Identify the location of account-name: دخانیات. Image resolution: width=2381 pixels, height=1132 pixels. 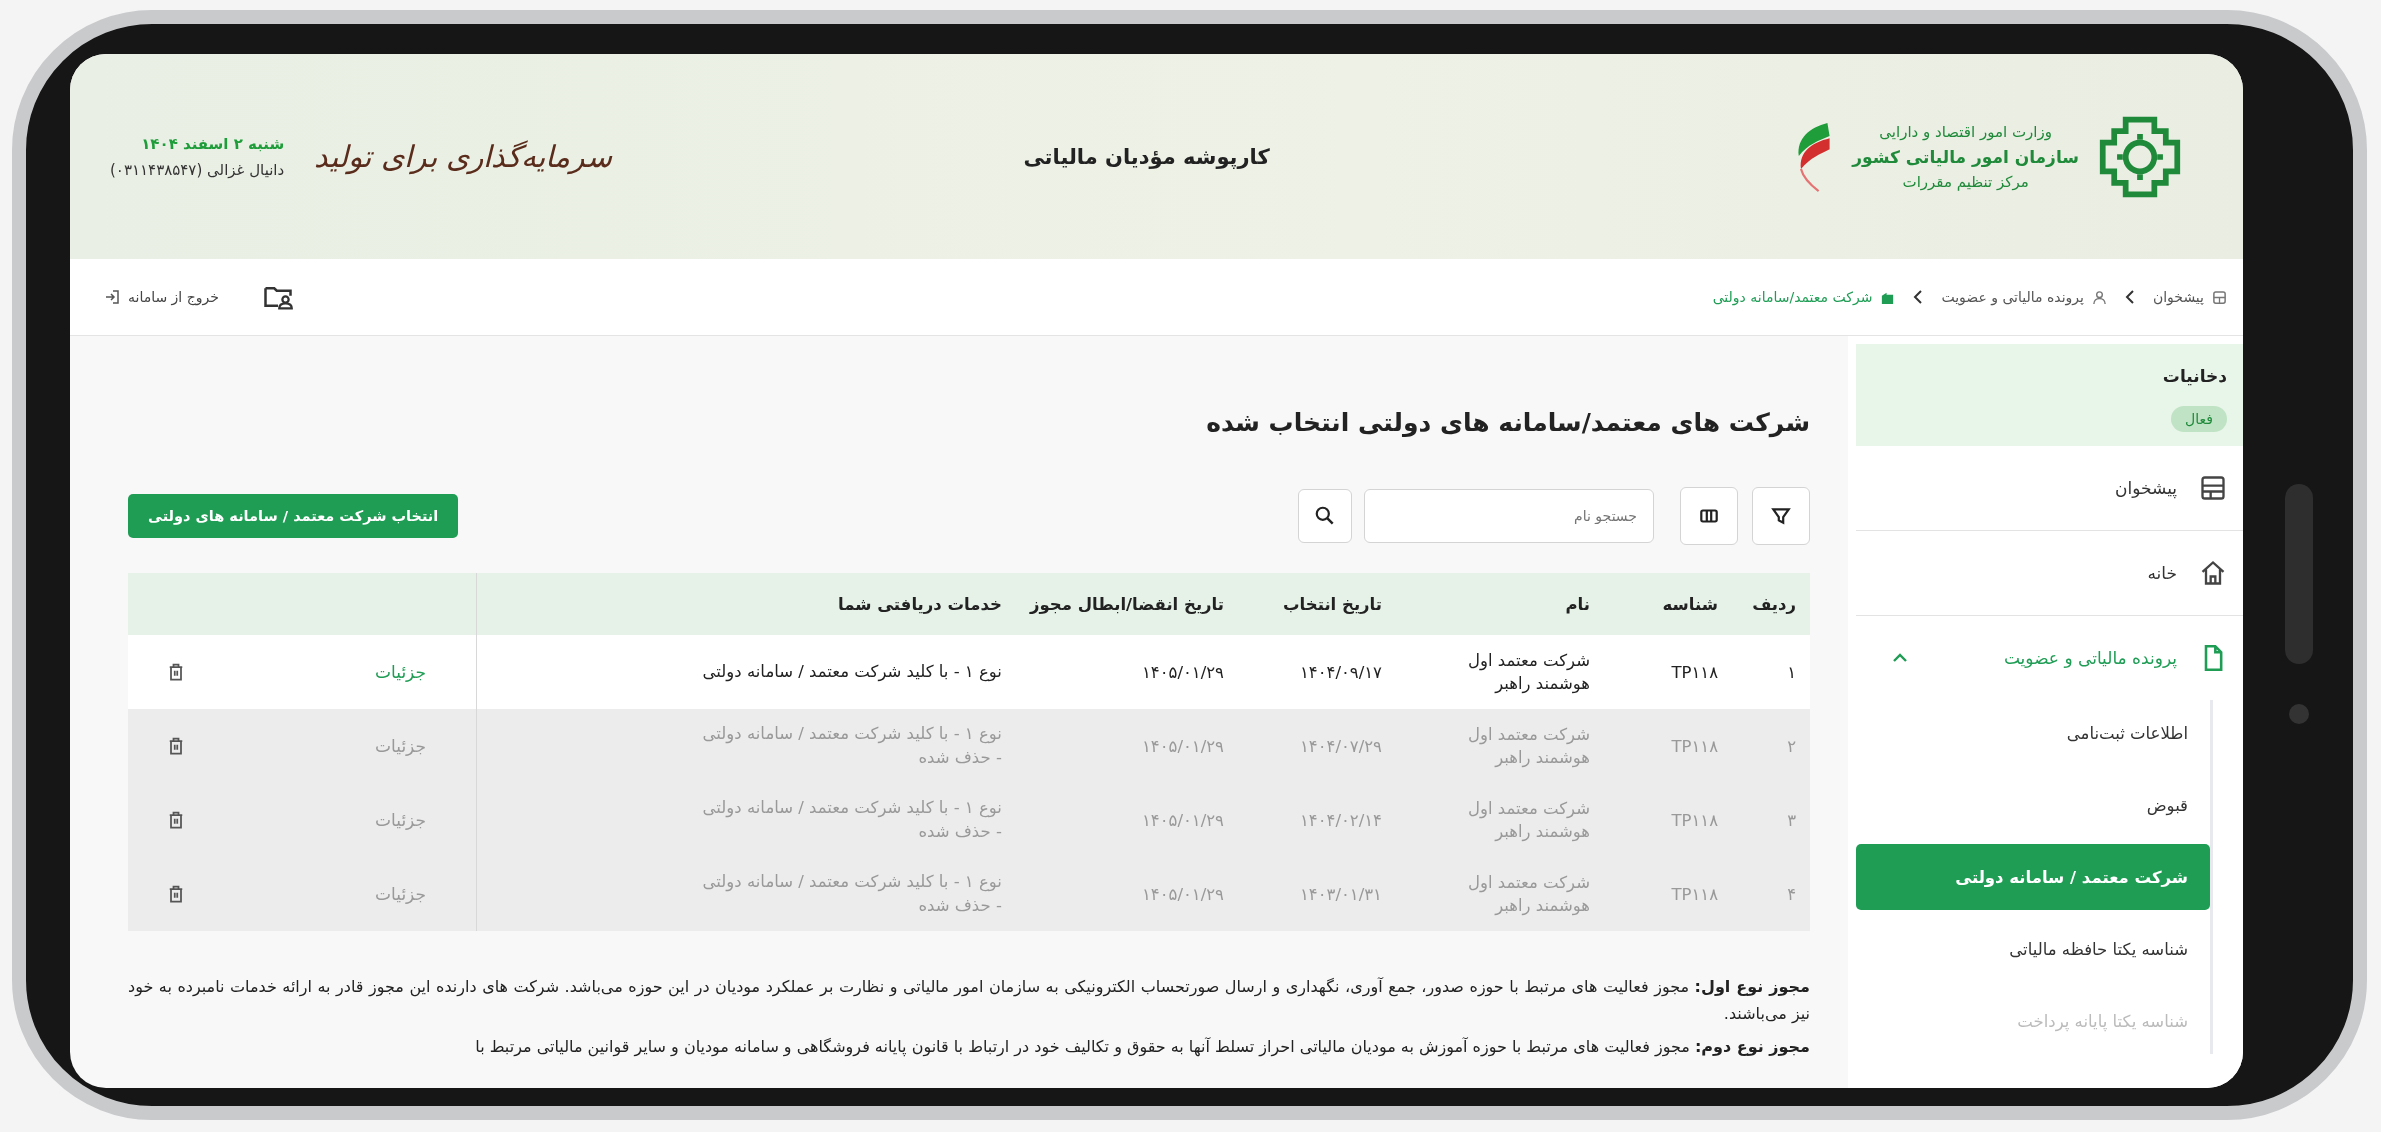
(2194, 376).